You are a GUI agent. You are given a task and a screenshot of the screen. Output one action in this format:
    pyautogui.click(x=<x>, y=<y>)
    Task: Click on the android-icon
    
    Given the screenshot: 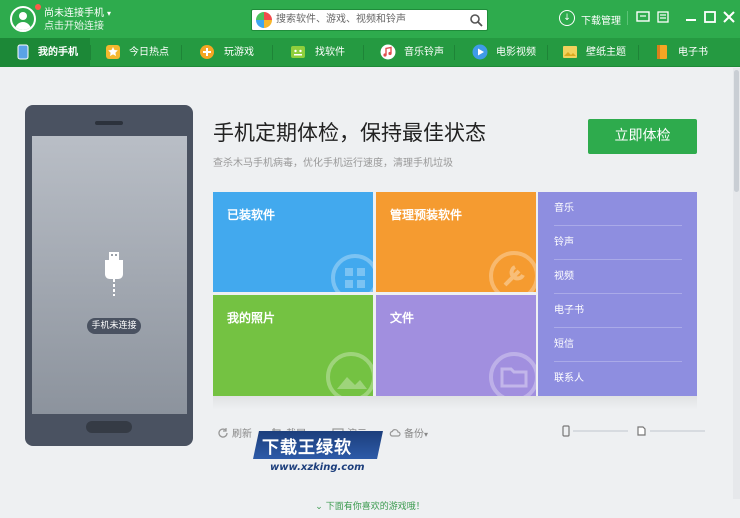 What is the action you would take?
    pyautogui.click(x=298, y=52)
    